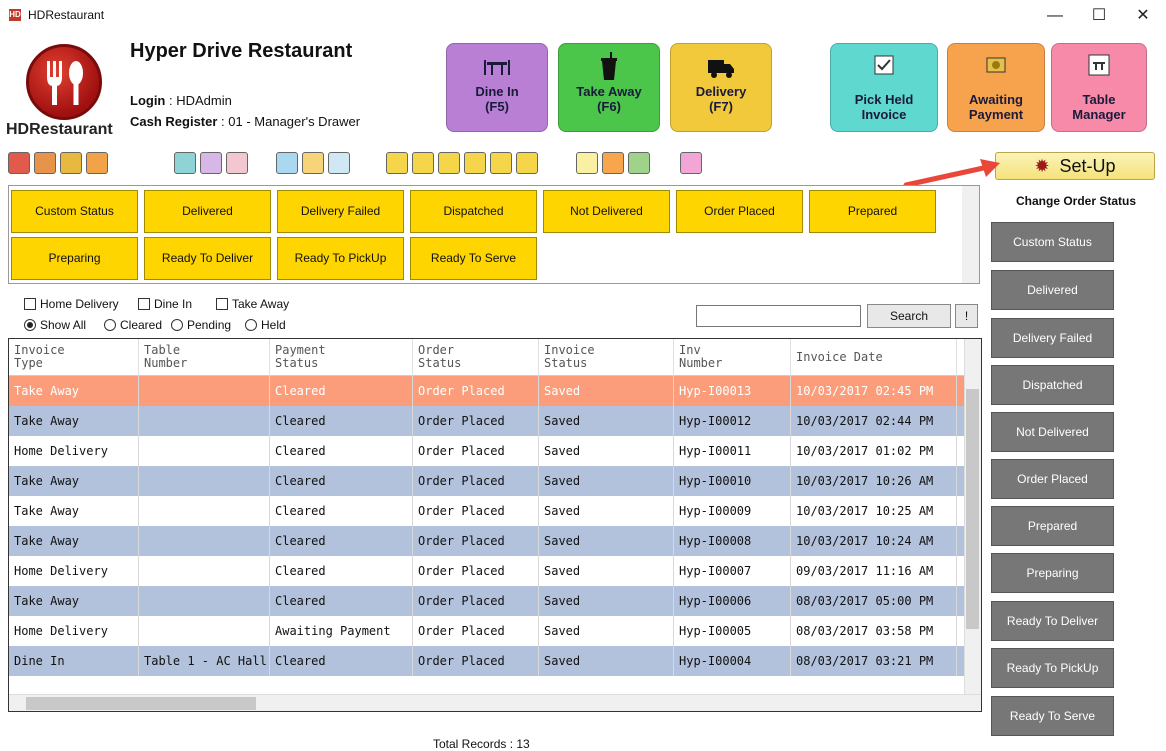  What do you see at coordinates (201, 325) in the screenshot?
I see `pending-radio: Pending` at bounding box center [201, 325].